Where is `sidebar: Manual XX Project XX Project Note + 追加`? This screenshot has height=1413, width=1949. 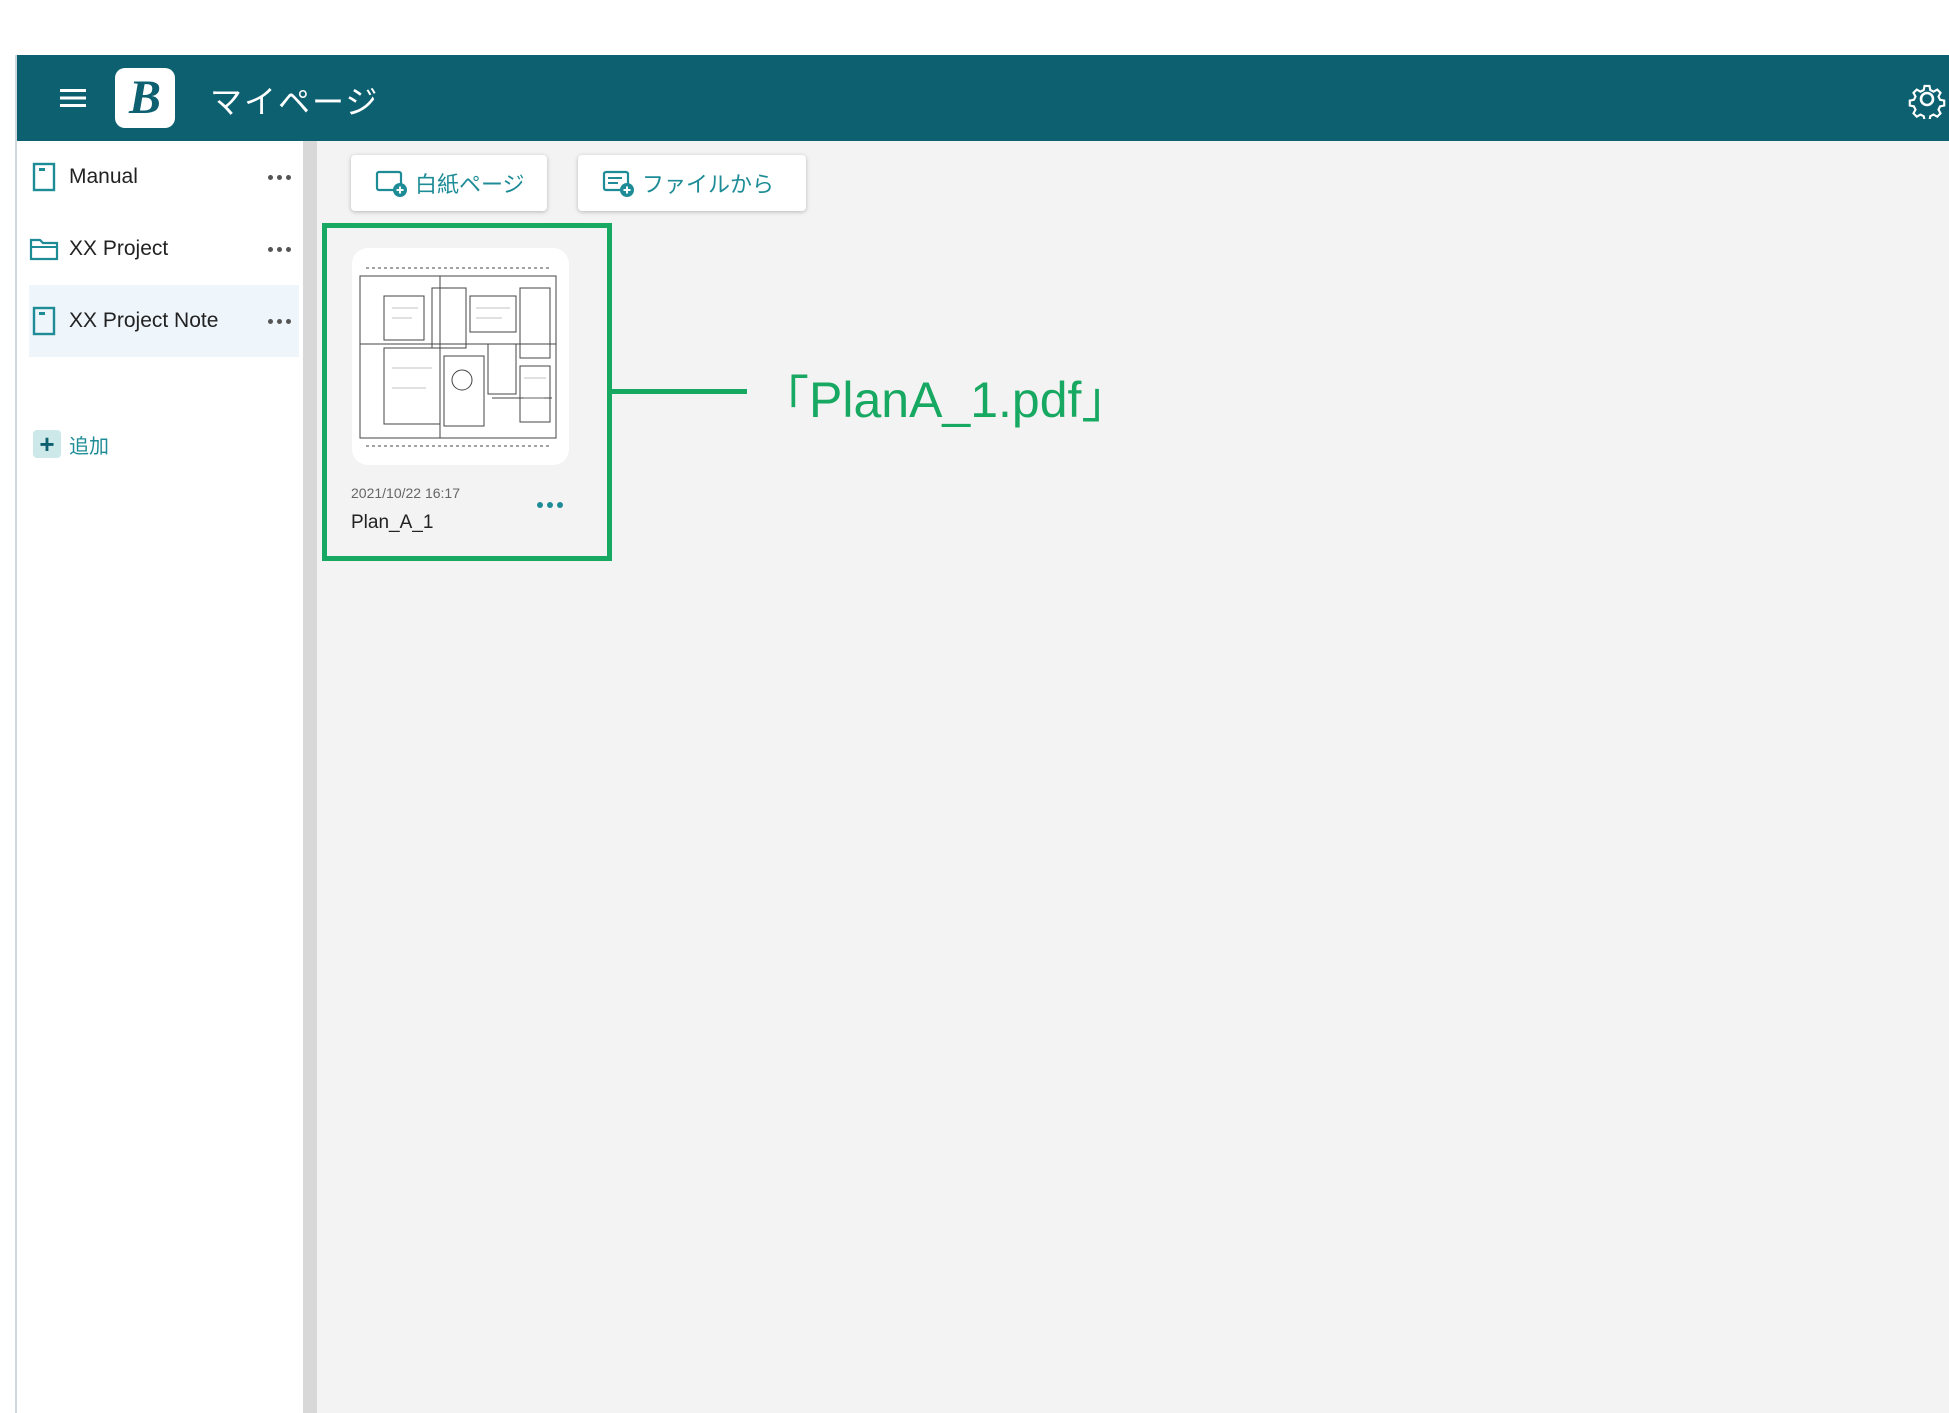 sidebar: Manual XX Project XX Project Note + 追加 is located at coordinates (160, 777).